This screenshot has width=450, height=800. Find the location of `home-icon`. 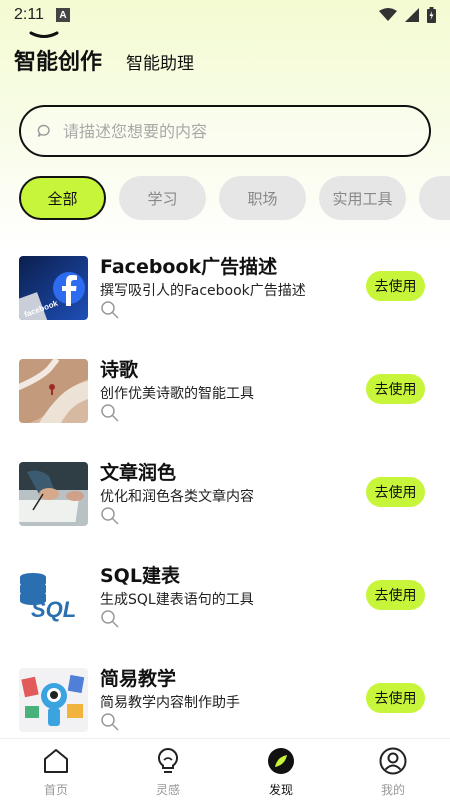

home-icon is located at coordinates (56, 761).